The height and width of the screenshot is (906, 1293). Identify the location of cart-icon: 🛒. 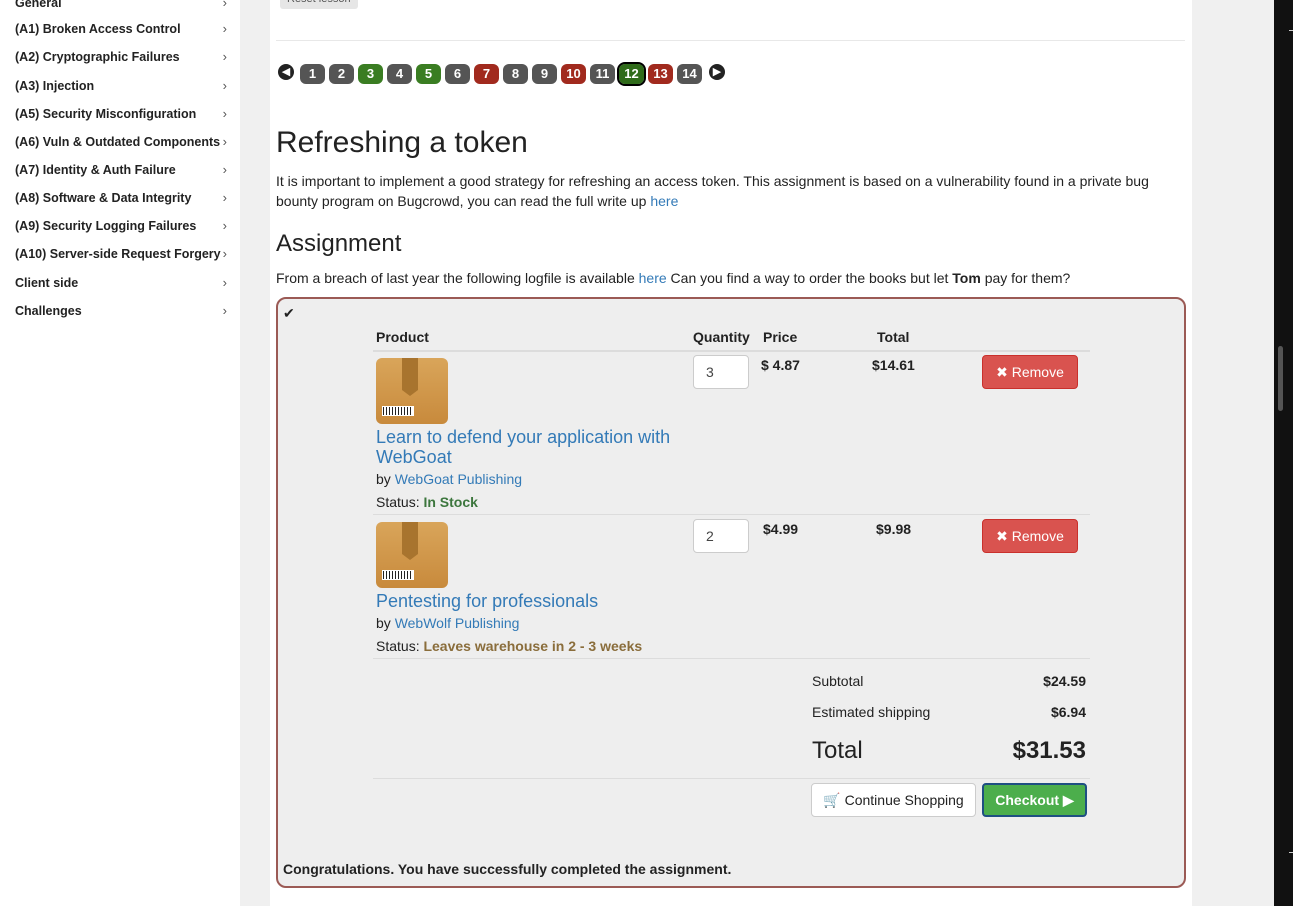
(832, 800).